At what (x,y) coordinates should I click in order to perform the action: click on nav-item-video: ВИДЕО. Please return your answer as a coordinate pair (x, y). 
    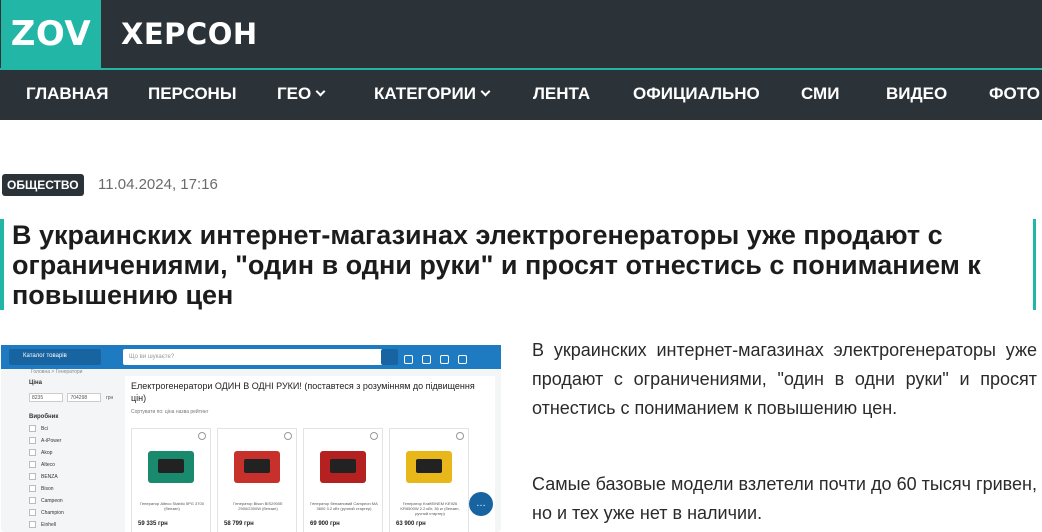
    Looking at the image, I should click on (916, 94).